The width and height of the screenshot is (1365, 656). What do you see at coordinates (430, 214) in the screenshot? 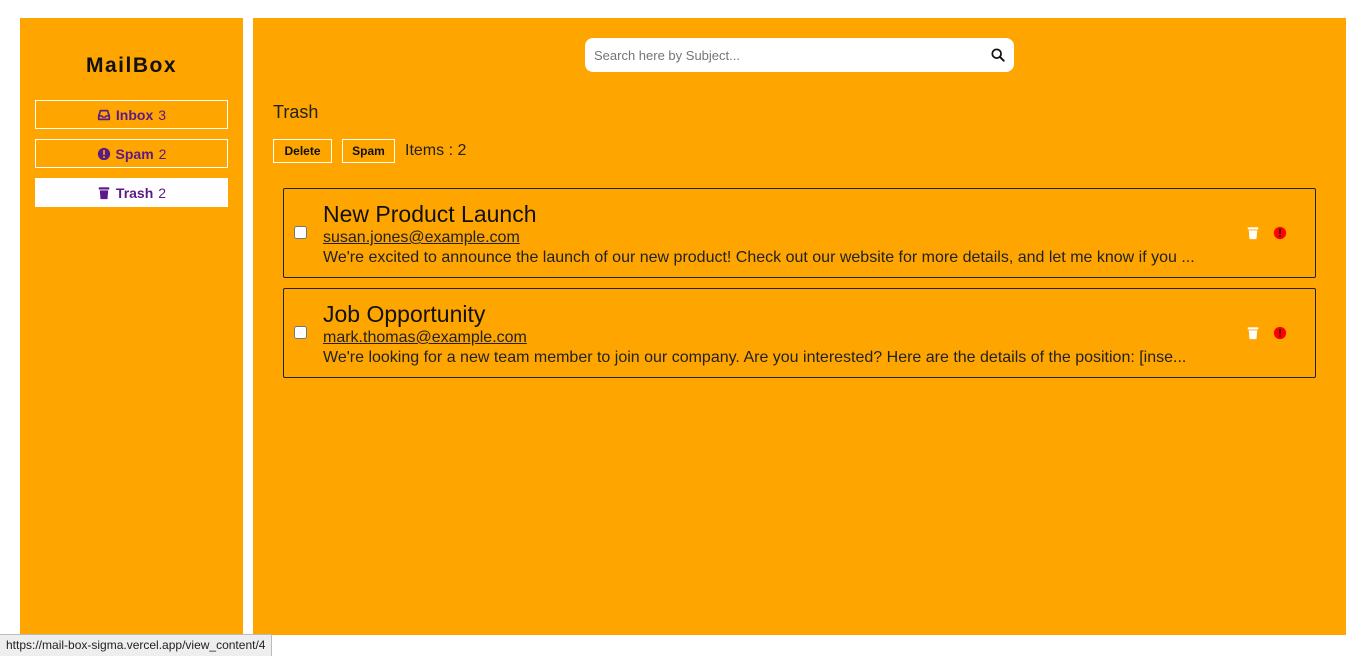
I see `mail-subject: New Product Launch` at bounding box center [430, 214].